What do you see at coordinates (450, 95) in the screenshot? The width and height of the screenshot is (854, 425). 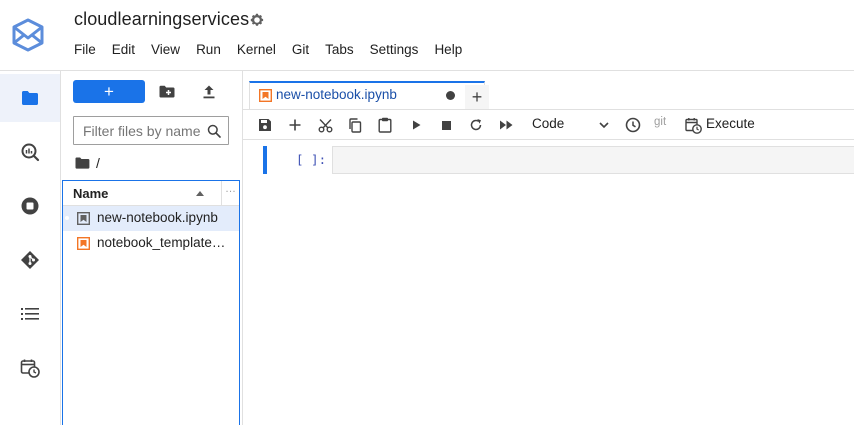 I see `unsaved-dot-icon` at bounding box center [450, 95].